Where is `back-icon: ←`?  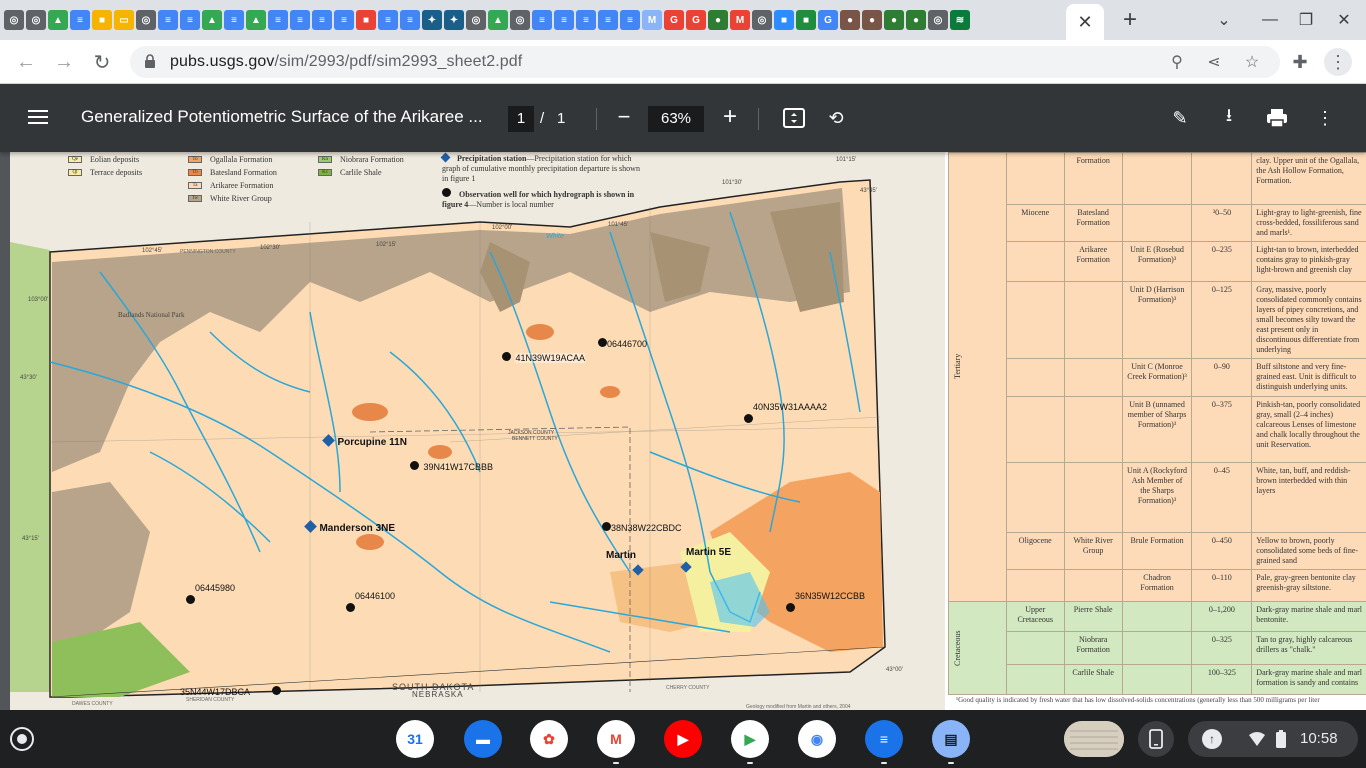
back-icon: ← is located at coordinates (26, 62).